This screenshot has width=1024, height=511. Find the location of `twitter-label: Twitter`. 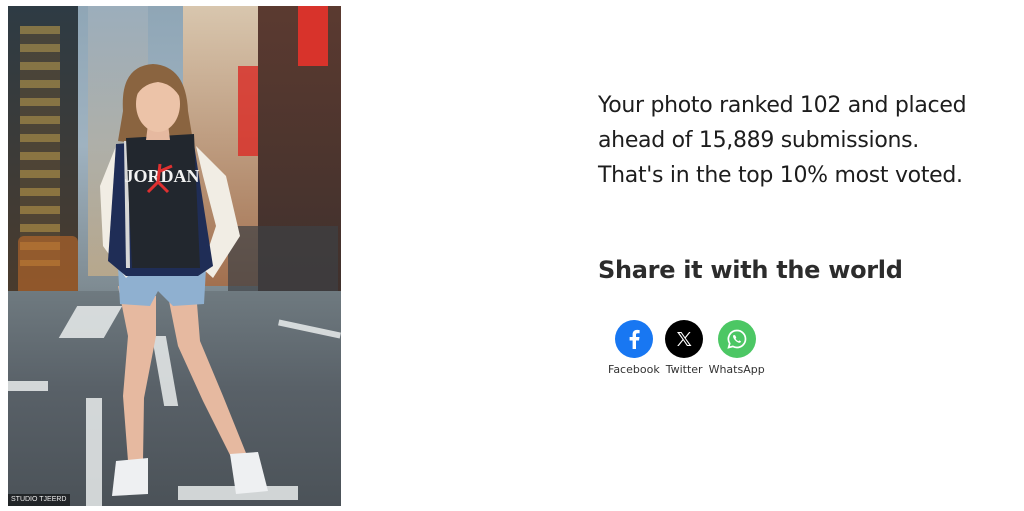

twitter-label: Twitter is located at coordinates (684, 369).